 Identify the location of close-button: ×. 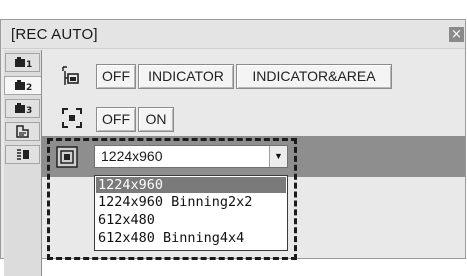
(456, 34).